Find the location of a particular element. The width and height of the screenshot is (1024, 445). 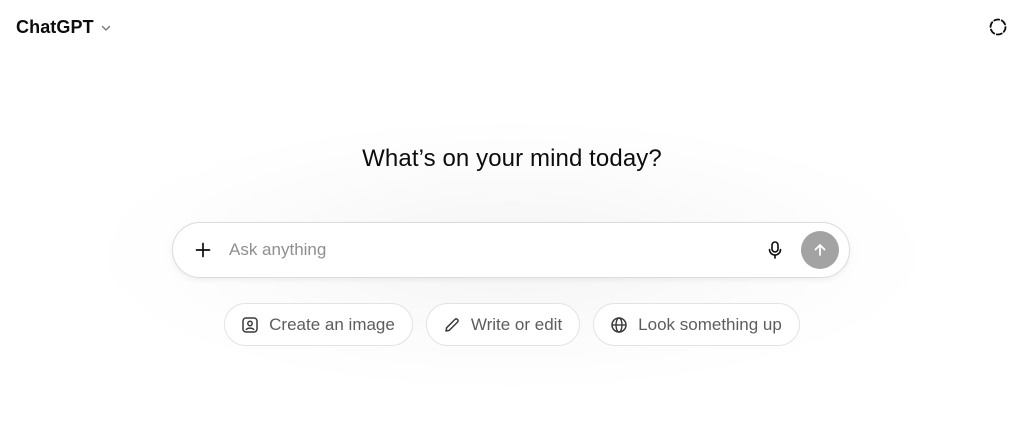

write-edit-chip: Write or edit is located at coordinates (503, 324).